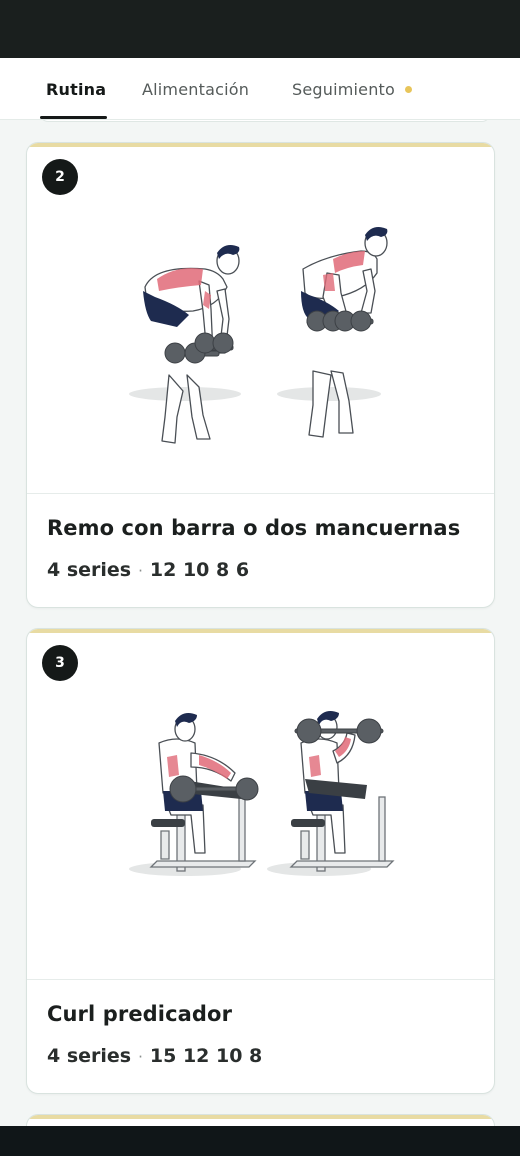 Image resolution: width=520 pixels, height=1156 pixels. I want to click on exercise-meta: 4 series · 15 12 10 8, so click(154, 1056).